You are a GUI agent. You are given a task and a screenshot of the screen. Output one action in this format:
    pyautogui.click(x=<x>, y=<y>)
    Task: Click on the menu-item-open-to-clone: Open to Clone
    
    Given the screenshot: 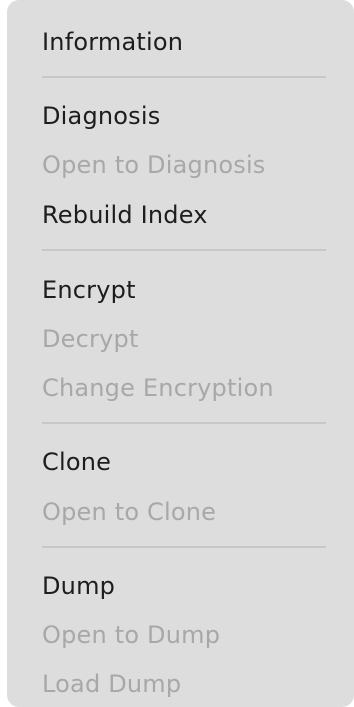 What is the action you would take?
    pyautogui.click(x=129, y=512)
    